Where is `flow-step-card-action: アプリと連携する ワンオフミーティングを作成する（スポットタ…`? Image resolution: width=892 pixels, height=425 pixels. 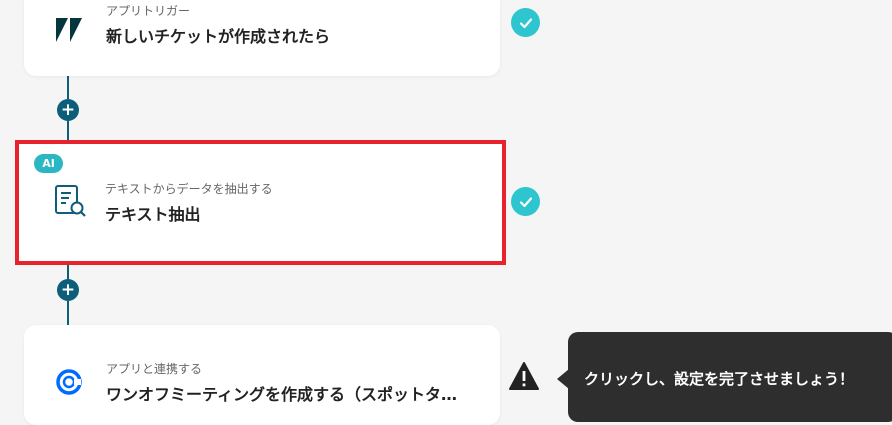
flow-step-card-action: アプリと連携する ワンオフミーティングを作成する（スポットタ… is located at coordinates (262, 375).